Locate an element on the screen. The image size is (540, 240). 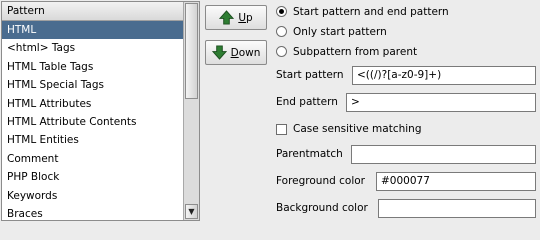
parentmatch-input is located at coordinates (443, 154).